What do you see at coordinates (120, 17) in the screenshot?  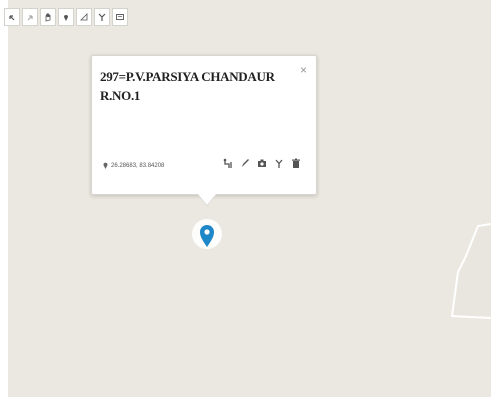 I see `layers-icon` at bounding box center [120, 17].